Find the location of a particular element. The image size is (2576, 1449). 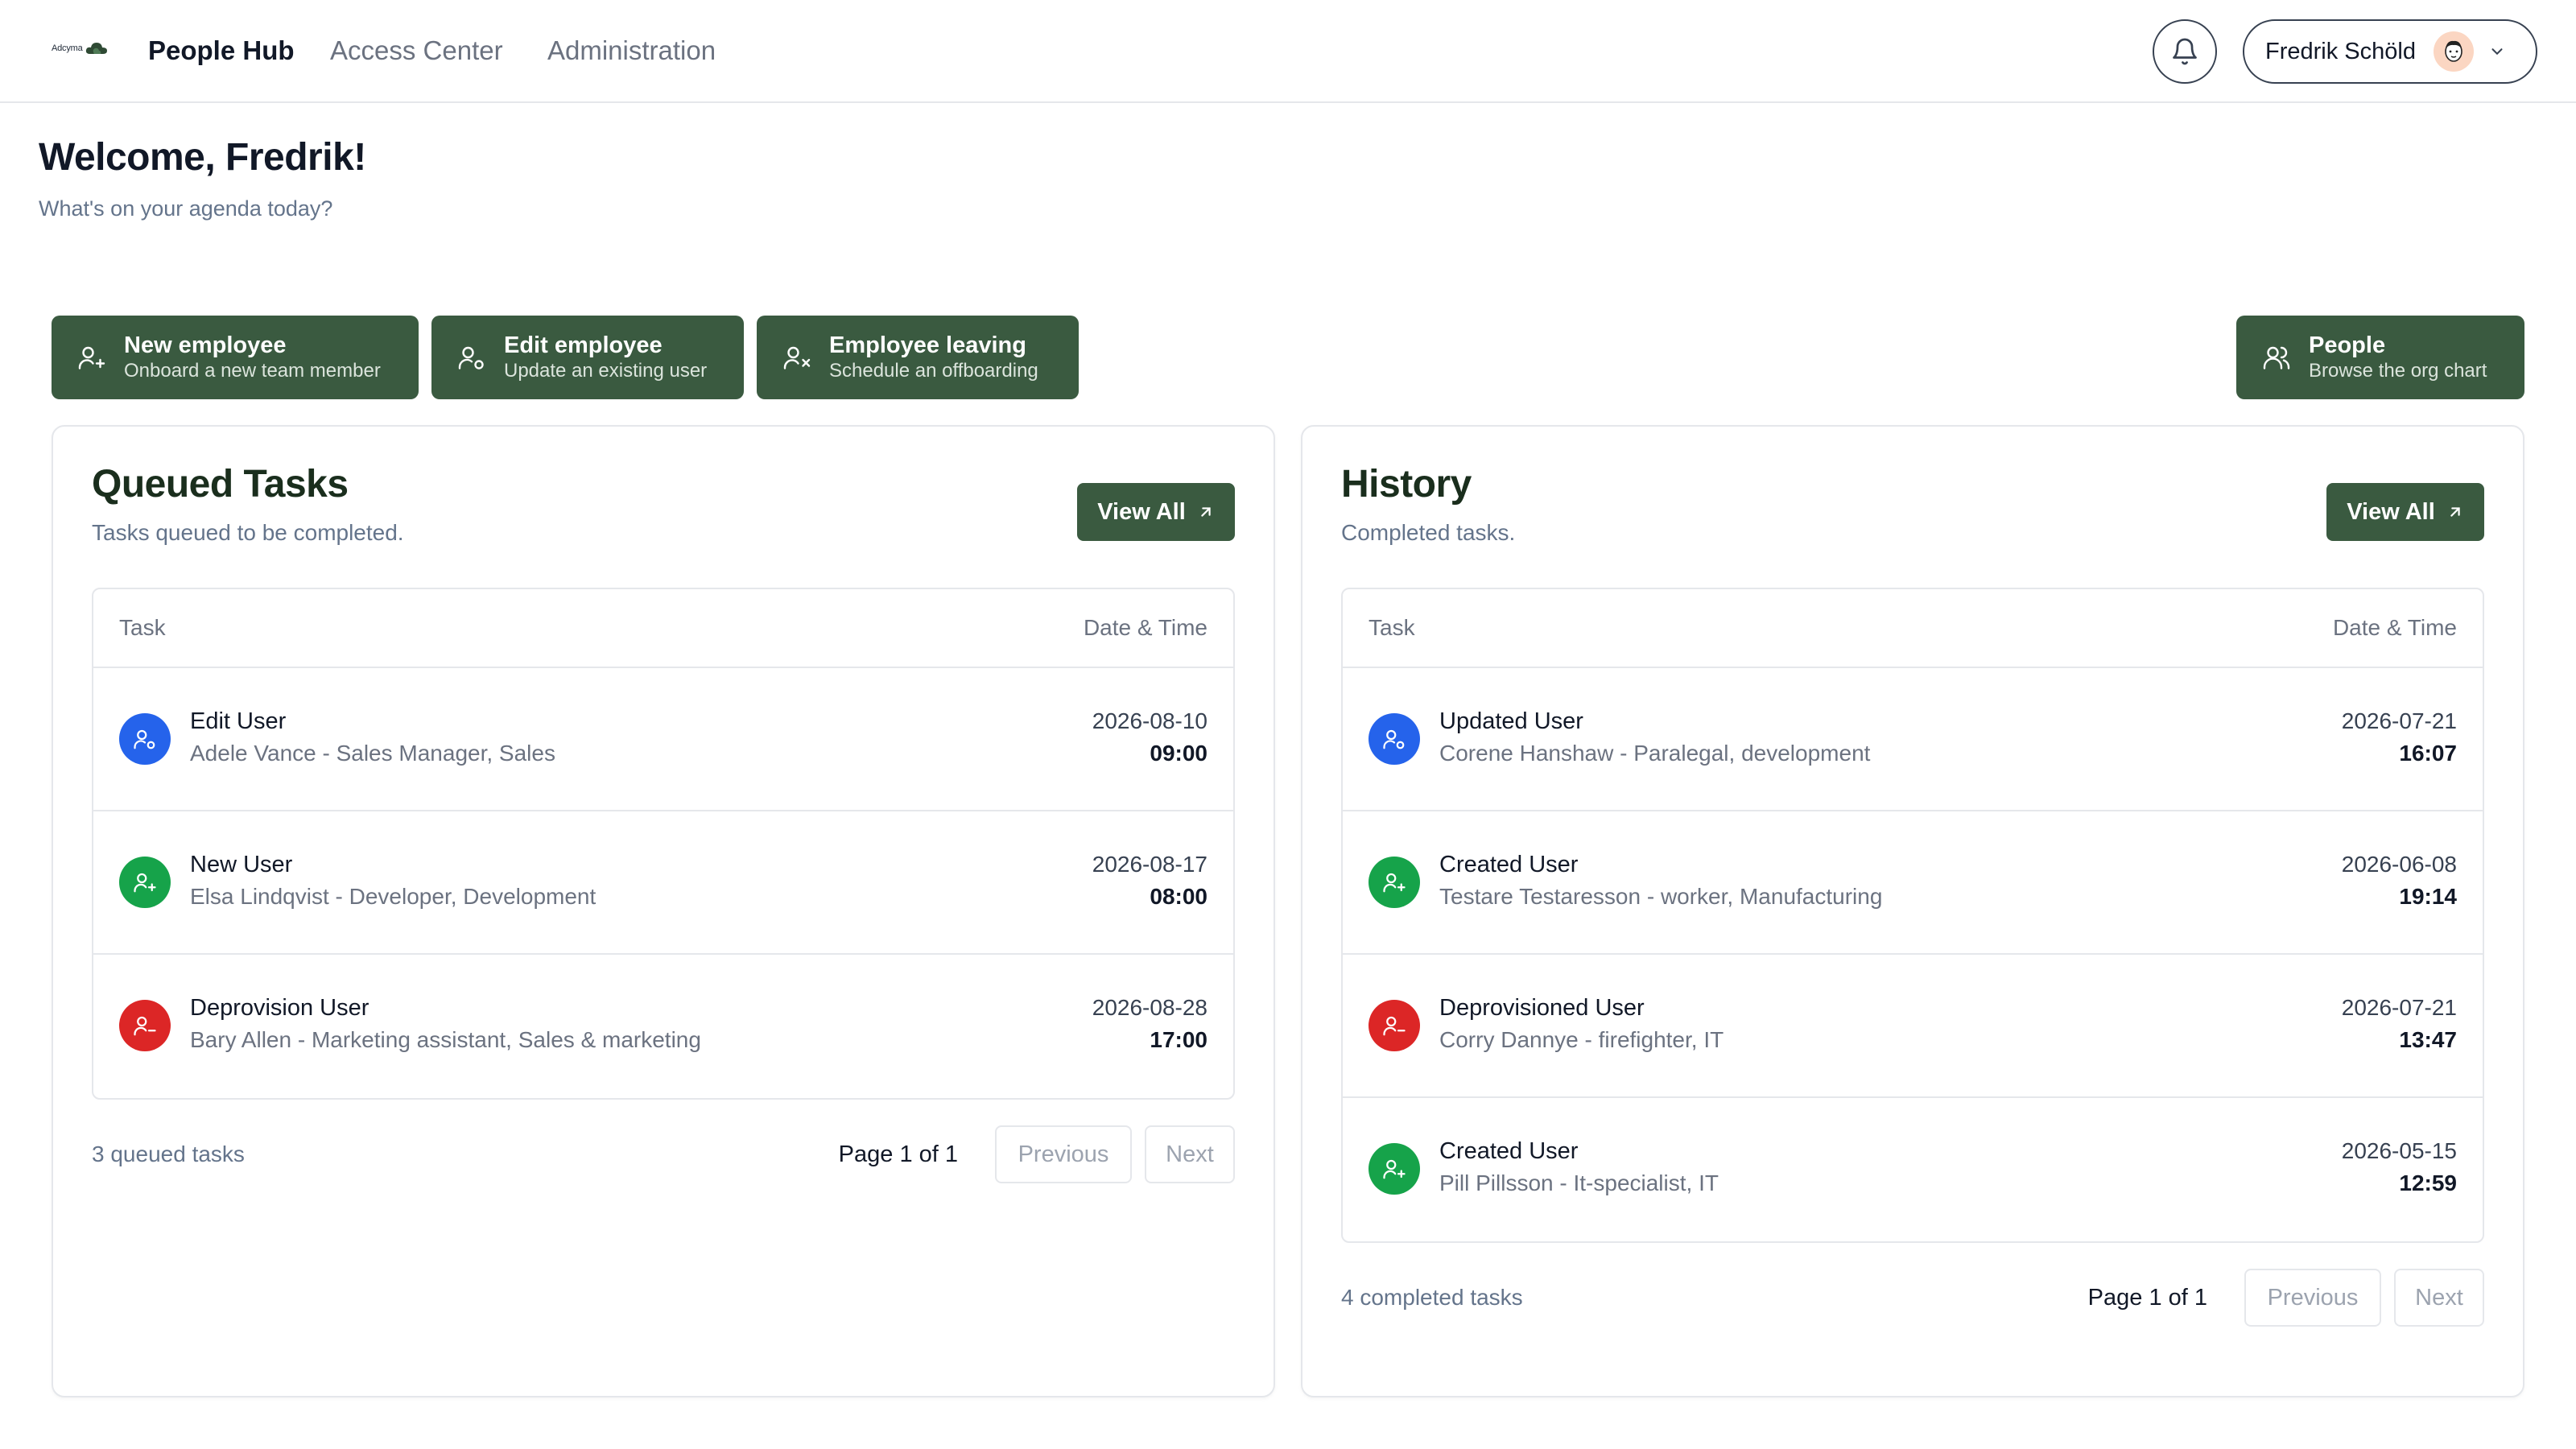

panel-title: Queued Tasks is located at coordinates (221, 484).